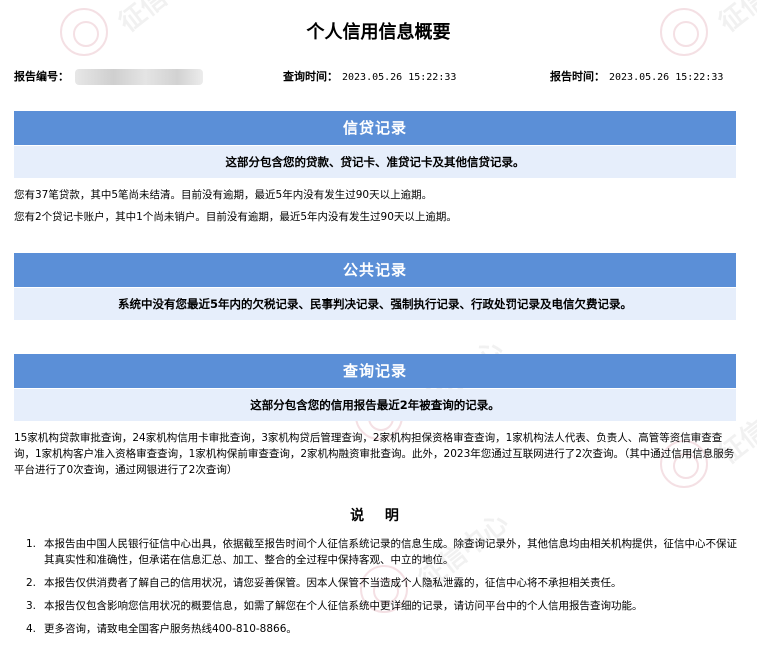 The height and width of the screenshot is (650, 757). Describe the element at coordinates (375, 405) in the screenshot. I see `inquiry-section-subheader: 这部分包含您的信用报告最近2年被查询的记录。` at that location.